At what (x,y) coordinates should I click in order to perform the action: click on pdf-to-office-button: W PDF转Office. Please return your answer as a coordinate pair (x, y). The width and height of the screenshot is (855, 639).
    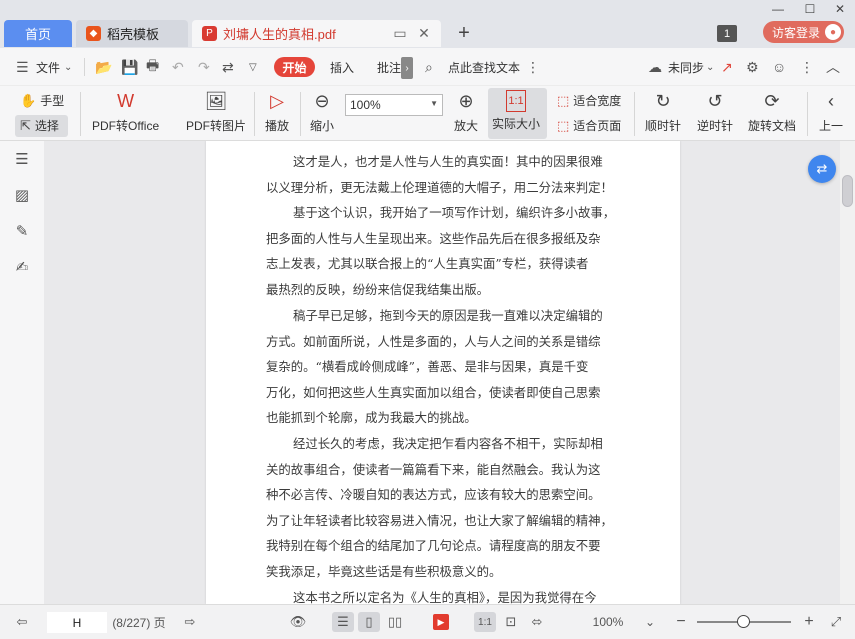
    Looking at the image, I should click on (125, 111).